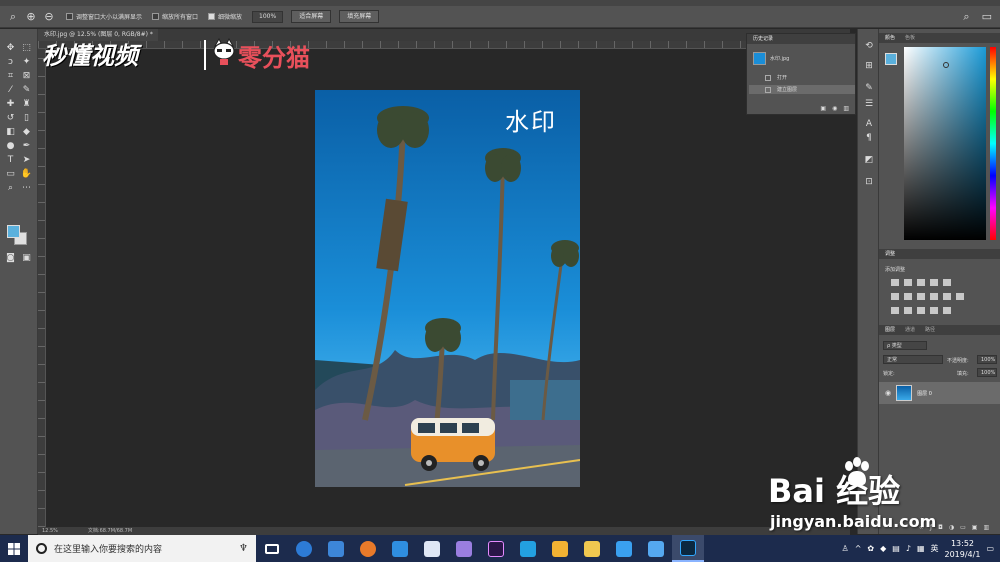  Describe the element at coordinates (432, 548) in the screenshot. I see `taskbar-app-mail` at that location.